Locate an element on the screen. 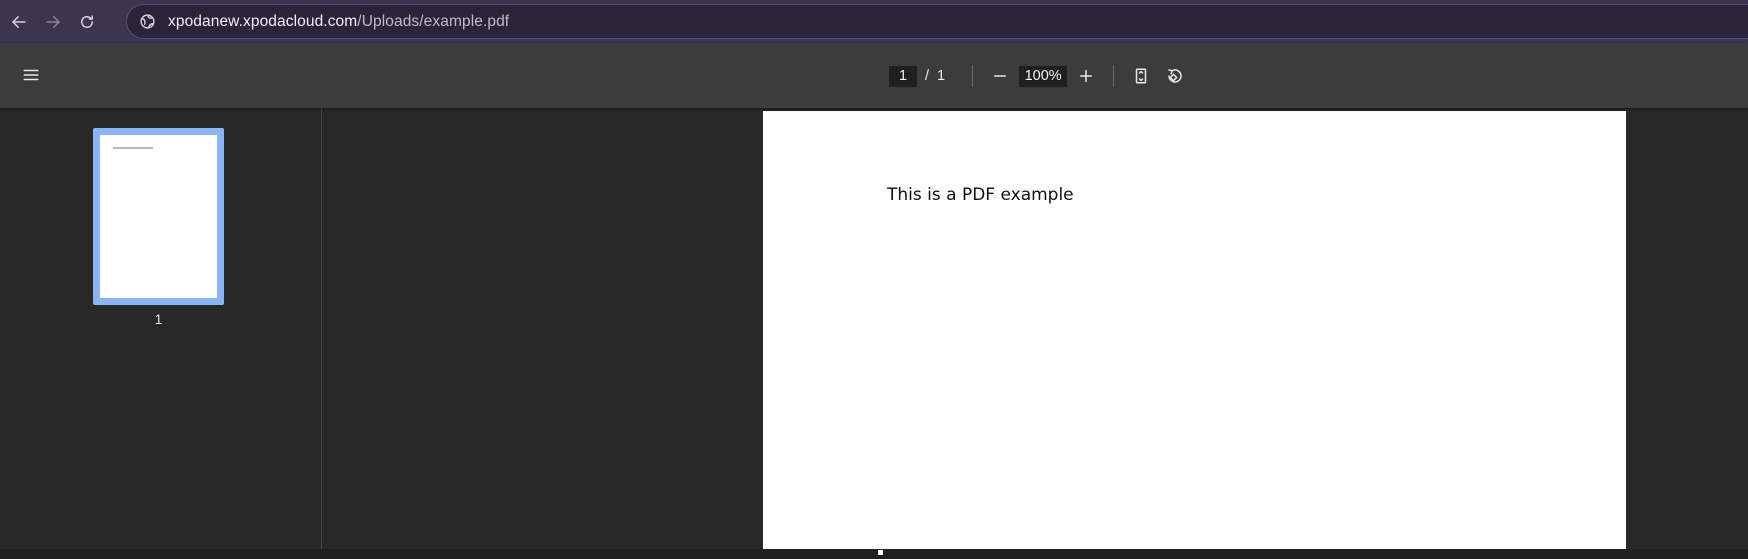 The width and height of the screenshot is (1748, 559). thumbnail-label: 1 is located at coordinates (158, 319).